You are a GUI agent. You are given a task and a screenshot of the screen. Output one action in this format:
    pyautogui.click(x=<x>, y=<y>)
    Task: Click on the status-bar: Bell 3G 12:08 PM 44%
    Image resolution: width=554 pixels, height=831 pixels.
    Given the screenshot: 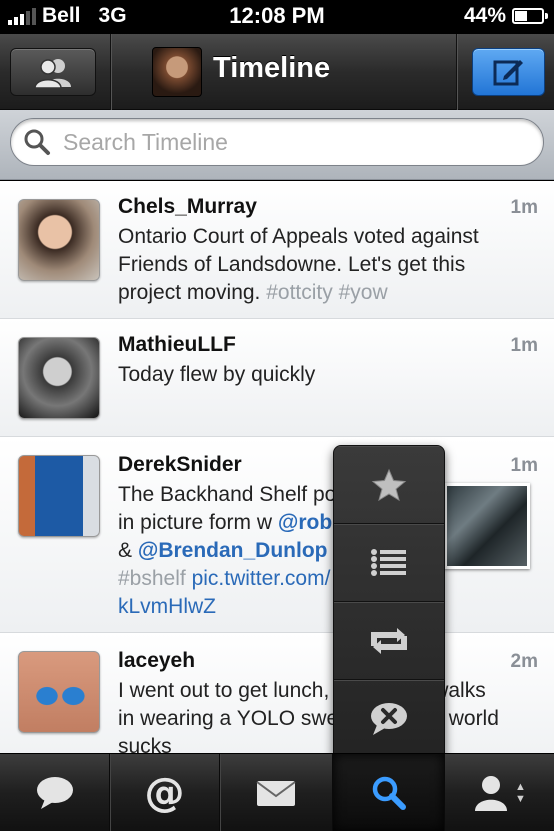 What is the action you would take?
    pyautogui.click(x=277, y=17)
    